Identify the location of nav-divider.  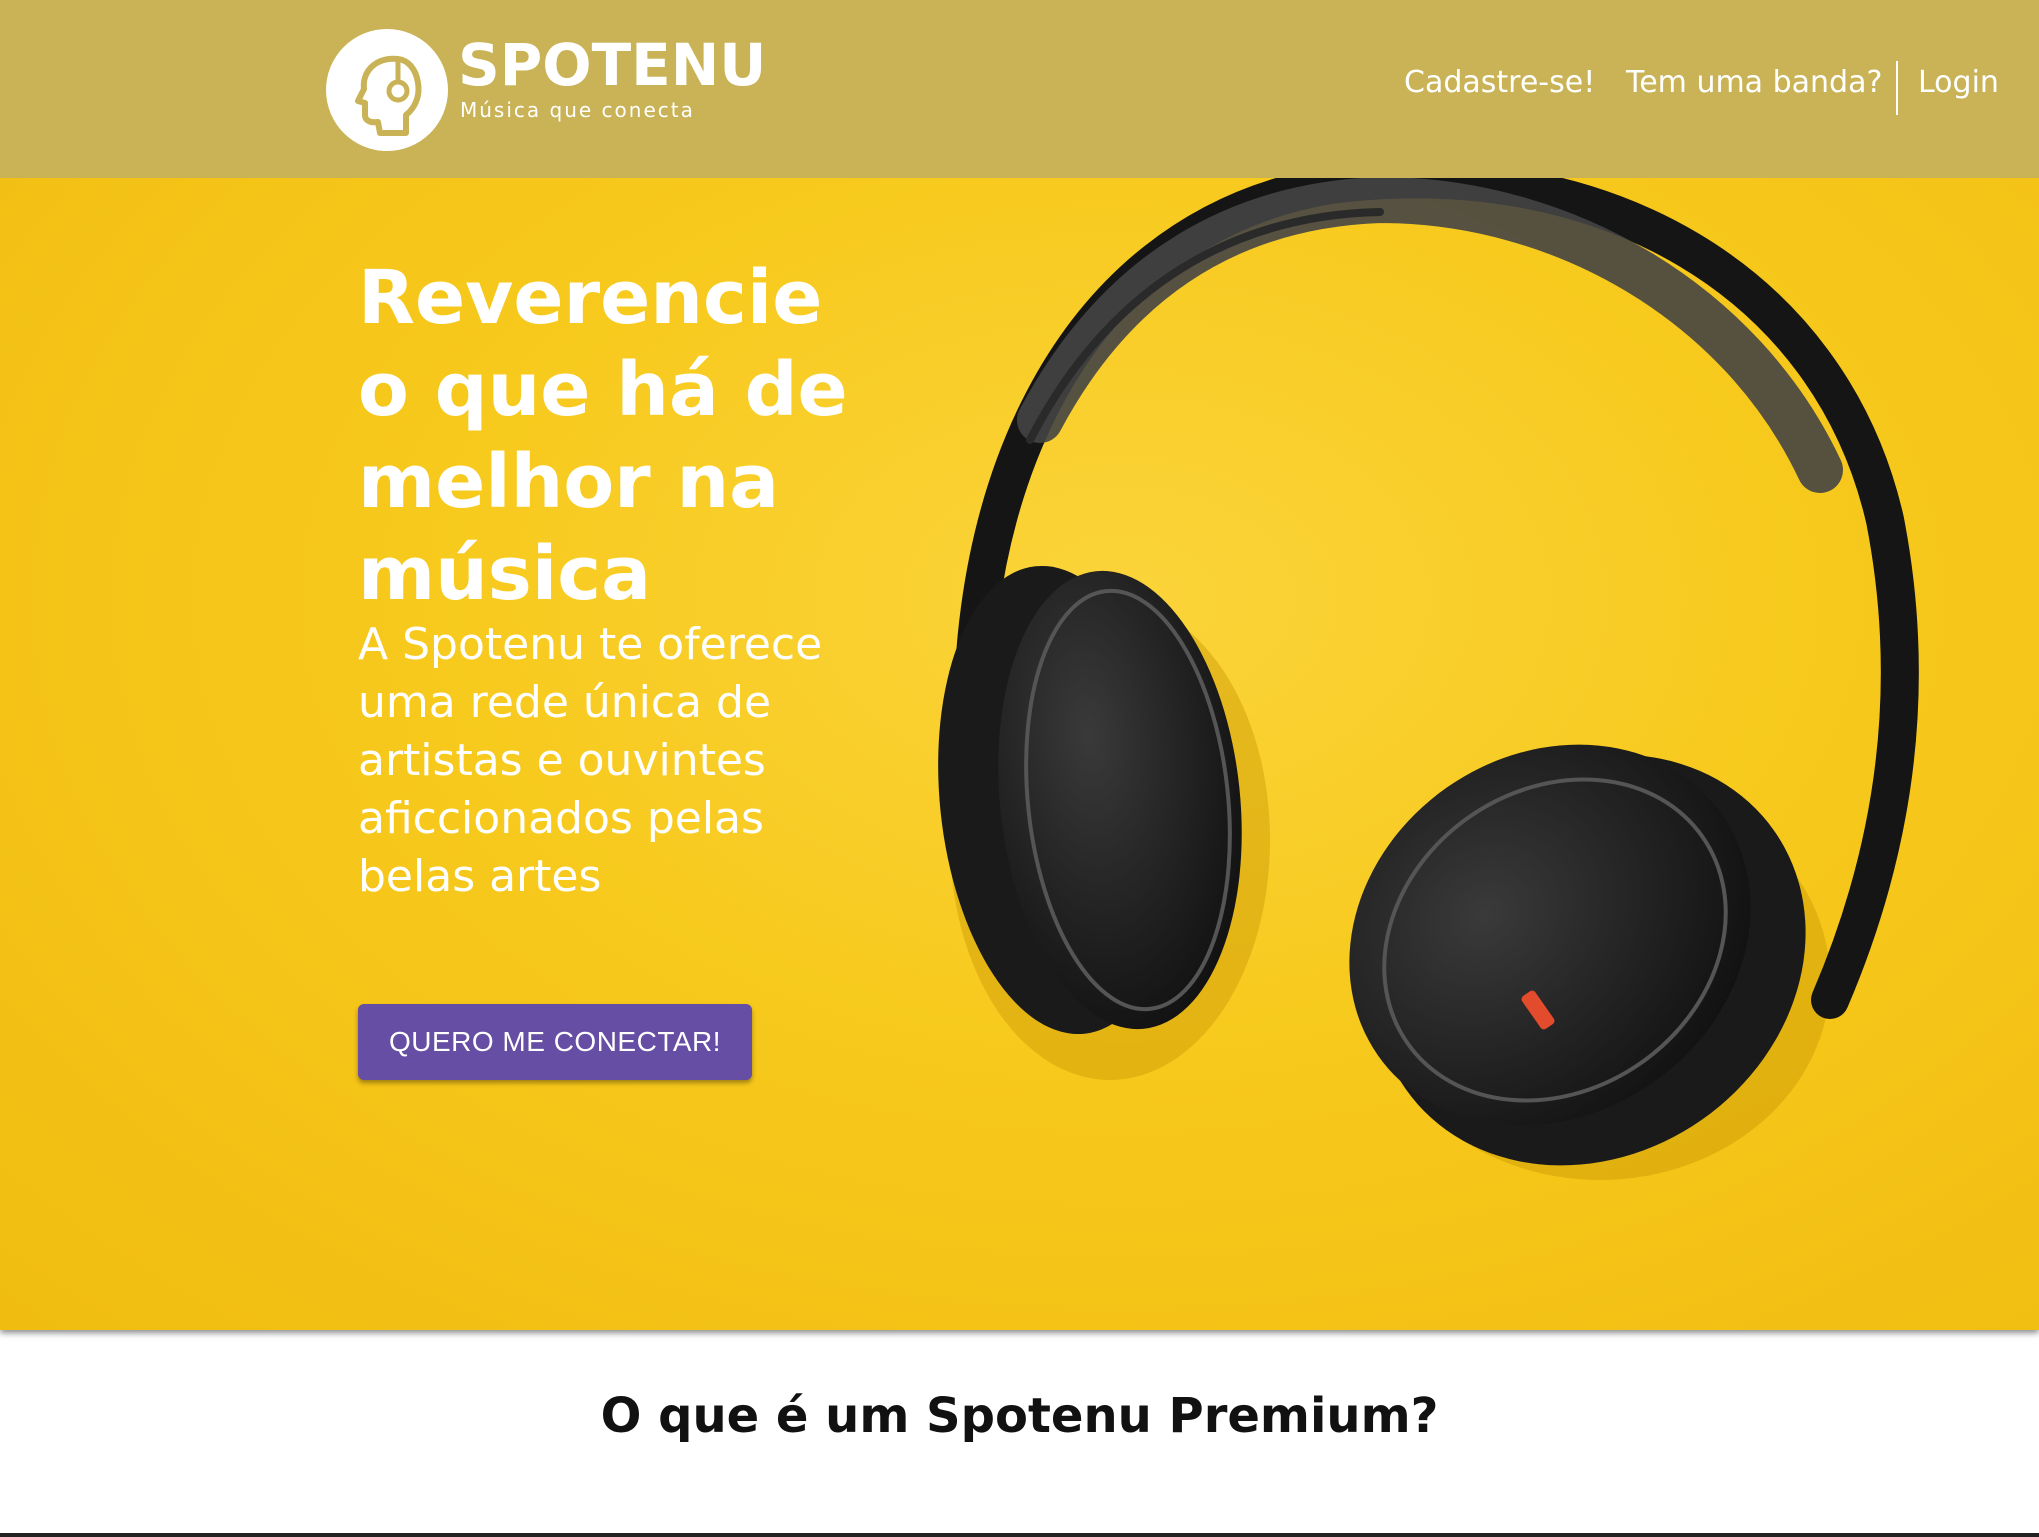
(1897, 88).